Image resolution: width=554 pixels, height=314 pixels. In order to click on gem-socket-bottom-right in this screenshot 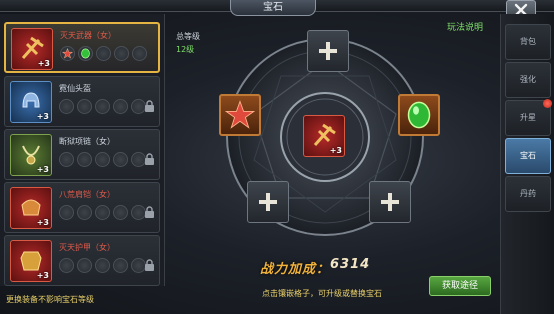, I will do `click(390, 202)`.